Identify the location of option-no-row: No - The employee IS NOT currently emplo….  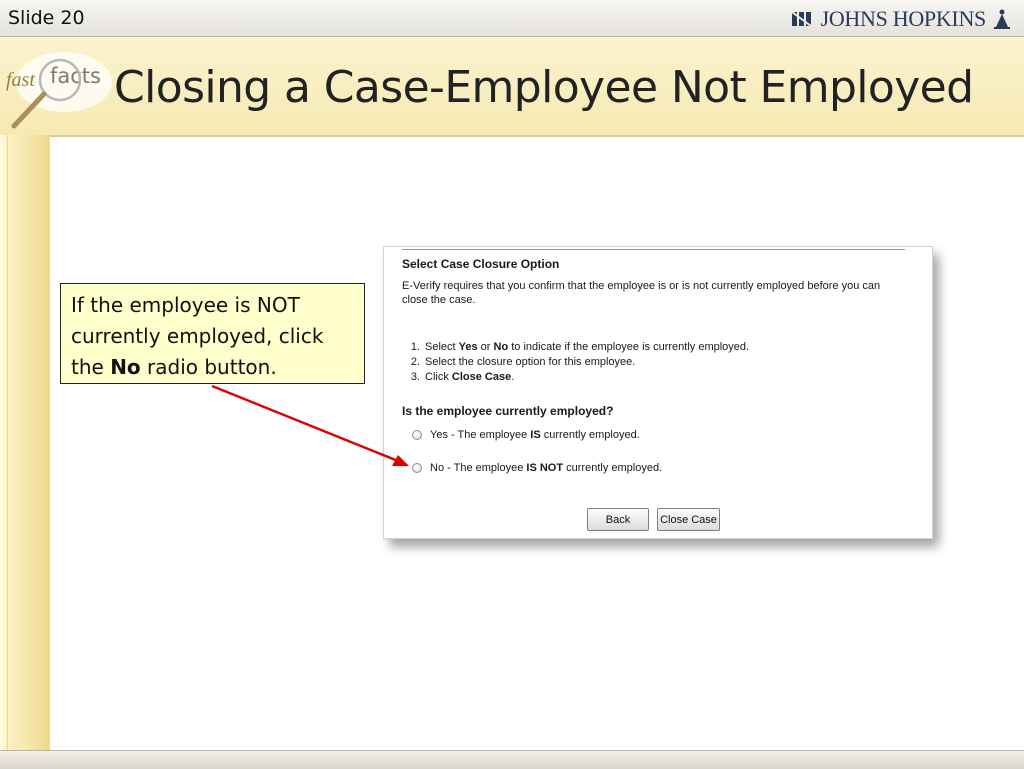
(537, 468).